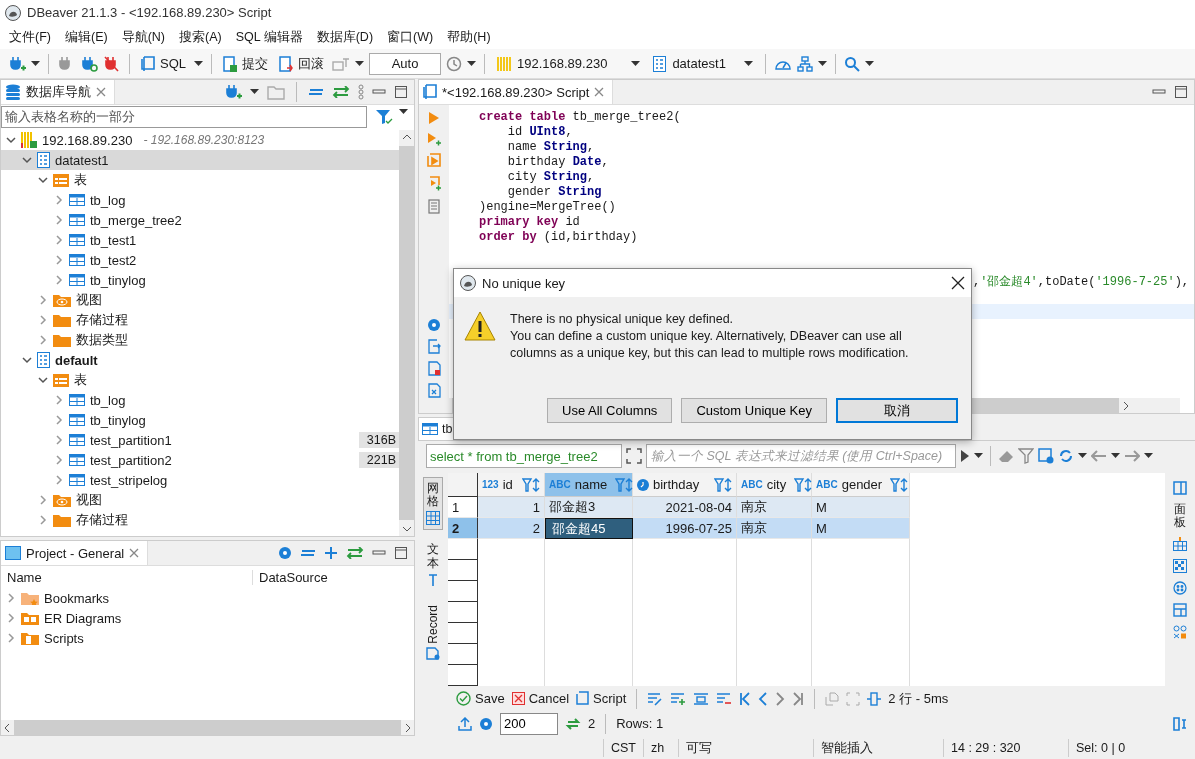  Describe the element at coordinates (434, 368) in the screenshot. I see `error-document-icon` at that location.